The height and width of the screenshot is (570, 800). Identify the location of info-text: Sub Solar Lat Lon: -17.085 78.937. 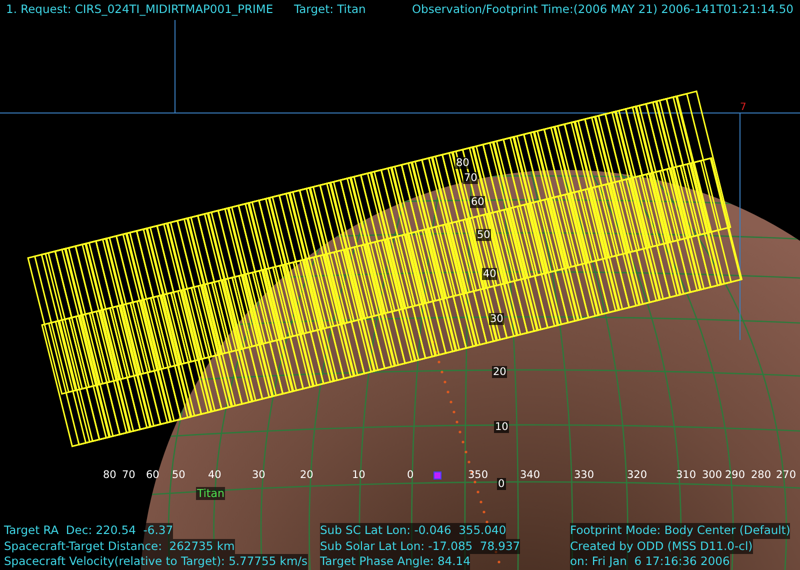
(420, 546).